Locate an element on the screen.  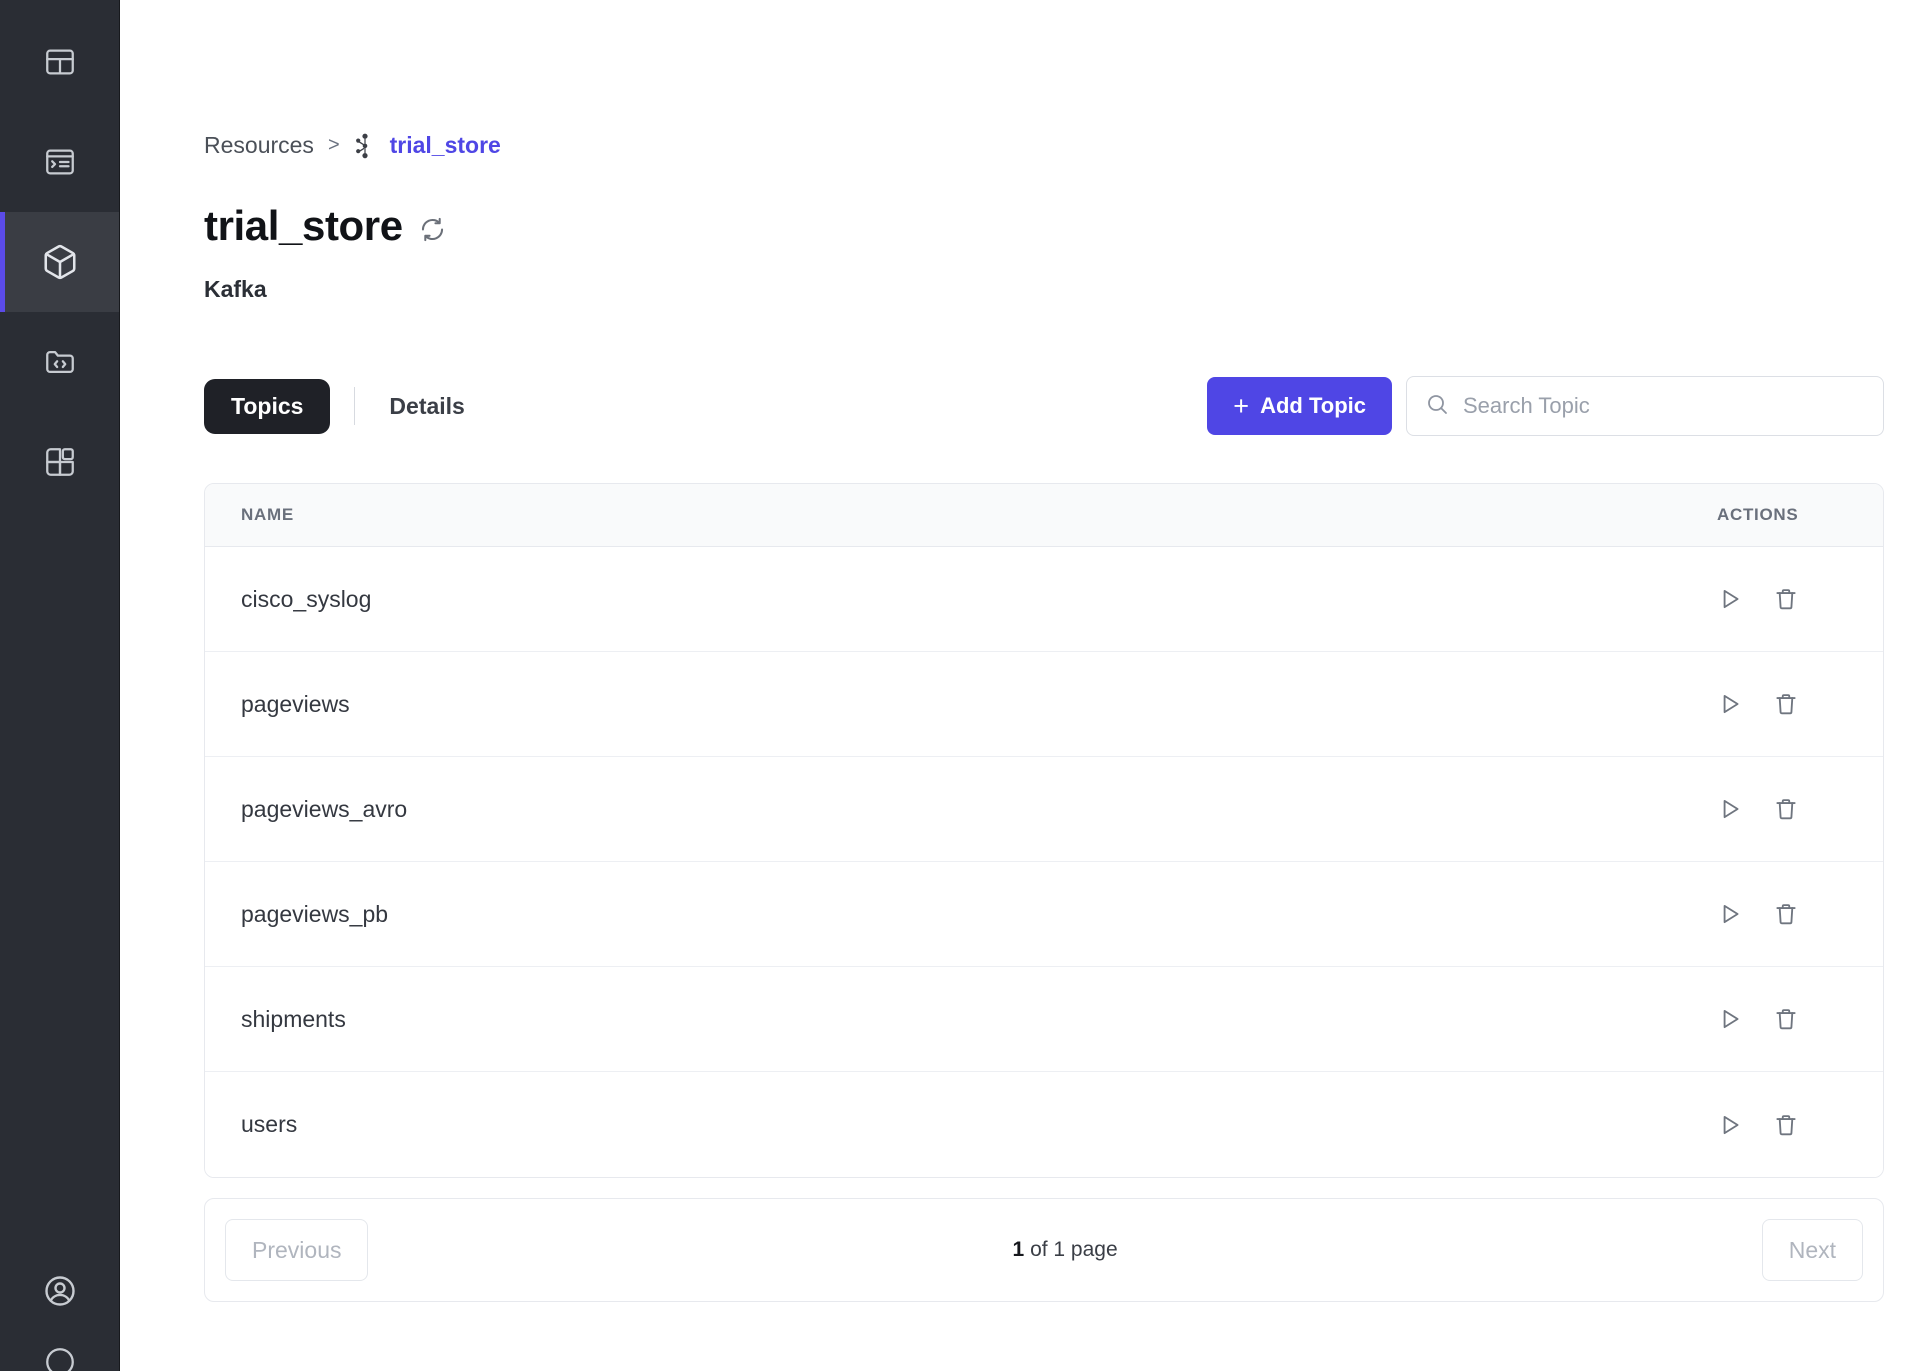
table-row: pageviews_avro is located at coordinates (1044, 809).